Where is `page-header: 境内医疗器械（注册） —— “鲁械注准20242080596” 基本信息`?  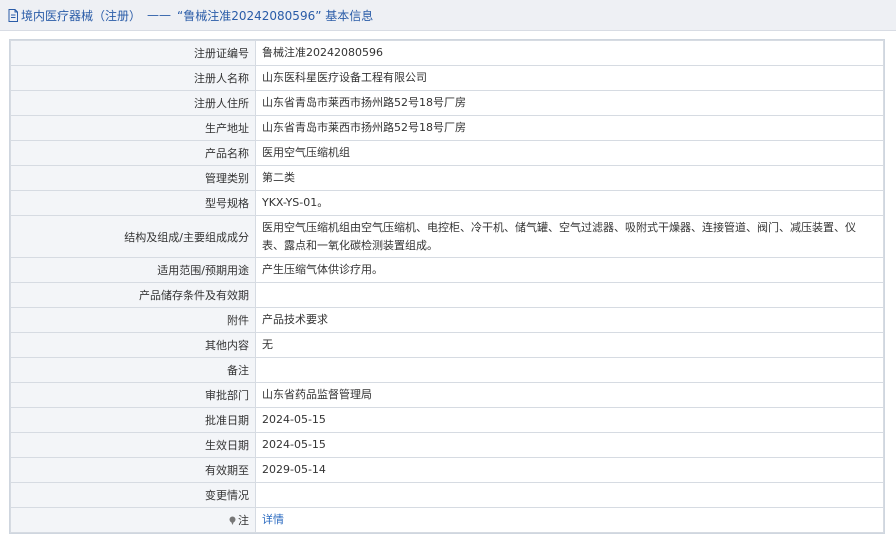 page-header: 境内医疗器械（注册） —— “鲁械注准20242080596” 基本信息 is located at coordinates (448, 15).